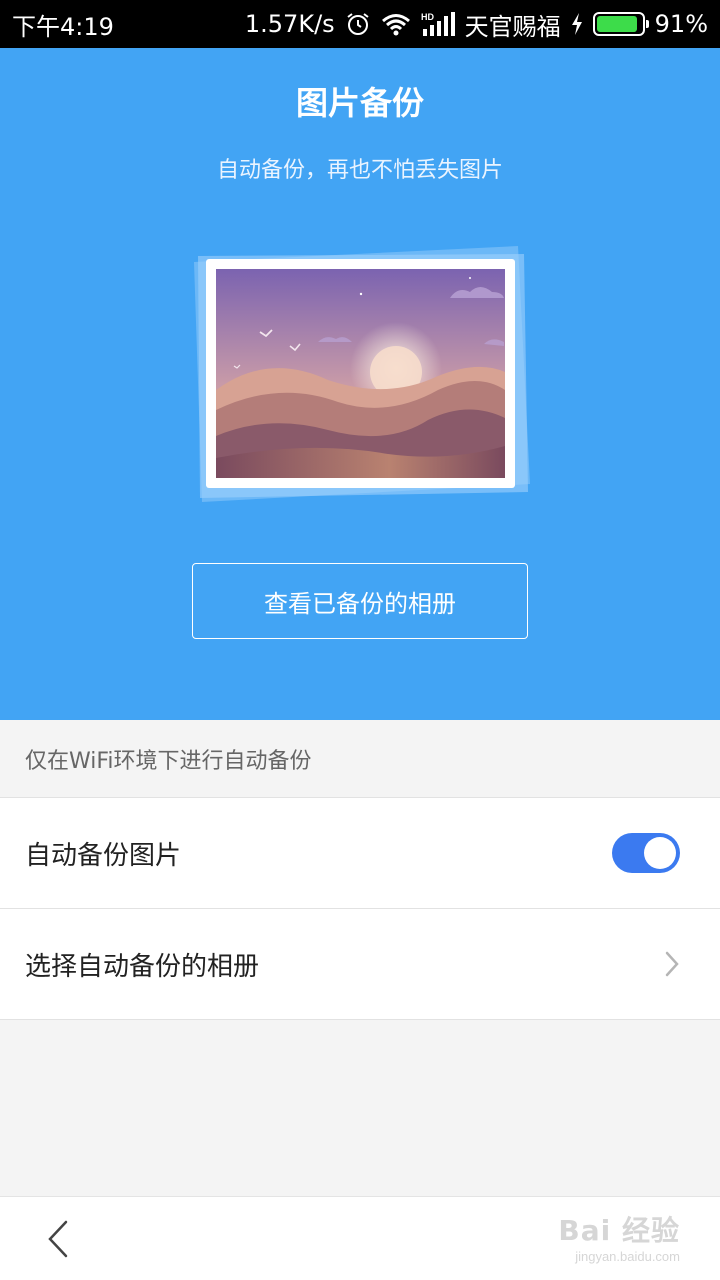  Describe the element at coordinates (512, 26) in the screenshot. I see `carrier-name: 天官赐福` at that location.